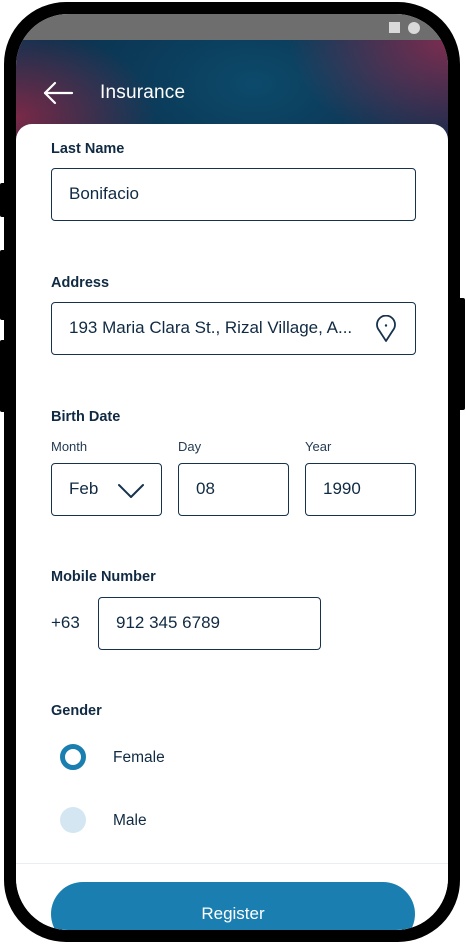 The height and width of the screenshot is (945, 466). I want to click on last-name-value: Bonifacio, so click(104, 193).